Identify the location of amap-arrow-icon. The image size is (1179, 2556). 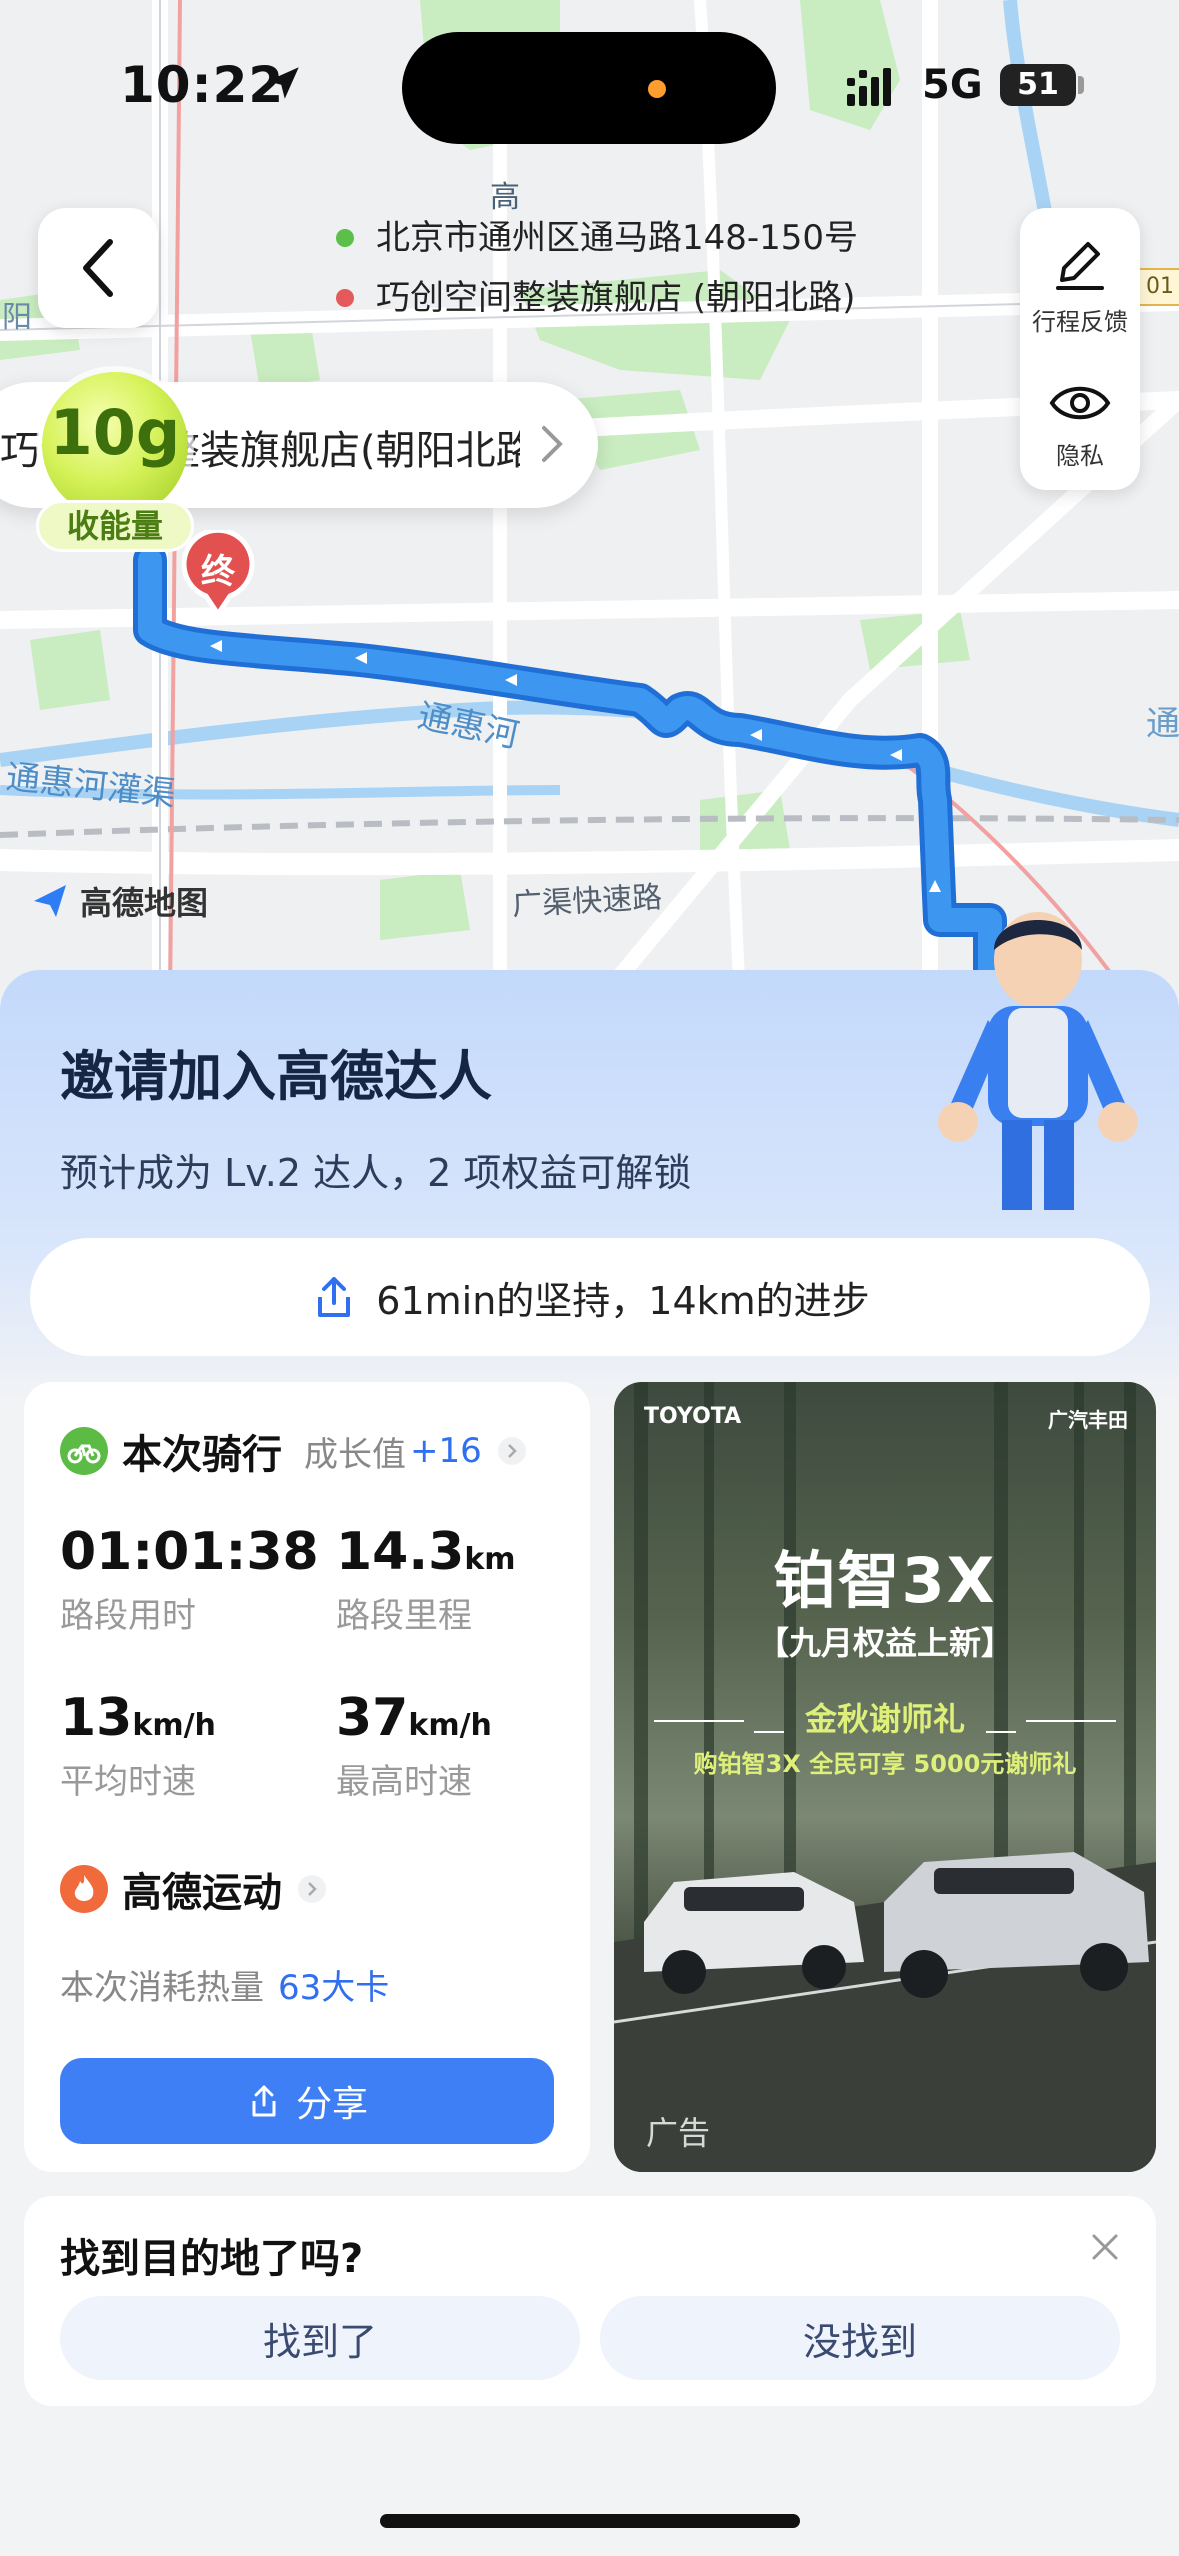
(50, 901).